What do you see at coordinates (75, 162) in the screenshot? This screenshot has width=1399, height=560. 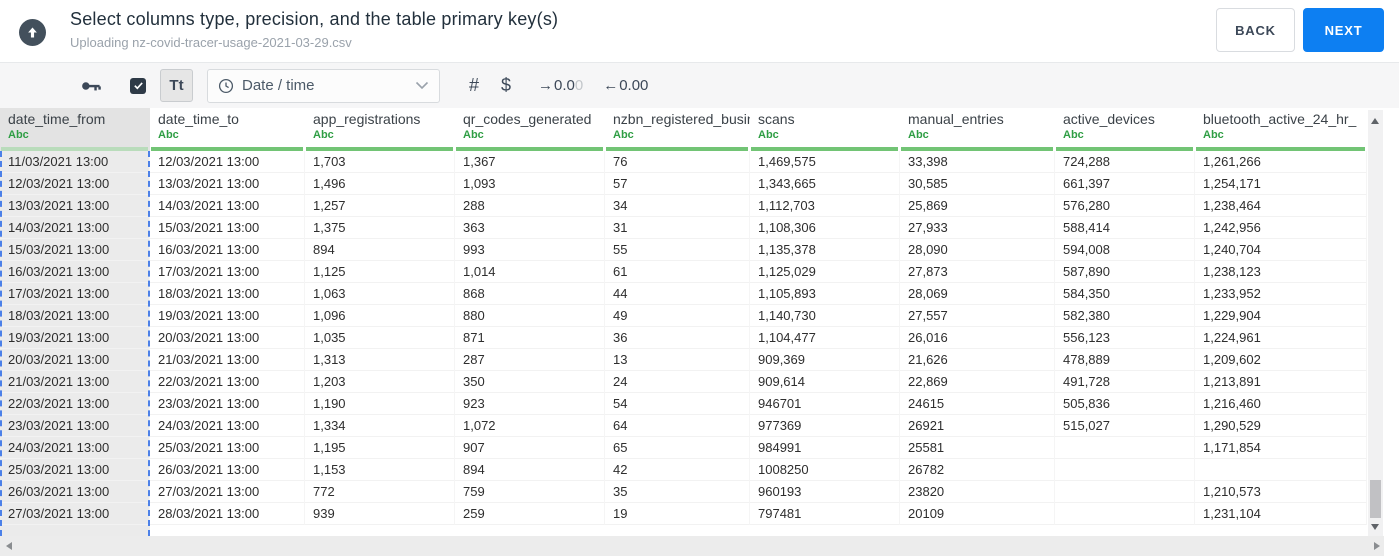 I see `table-cell: 11/03/2021 13:00` at bounding box center [75, 162].